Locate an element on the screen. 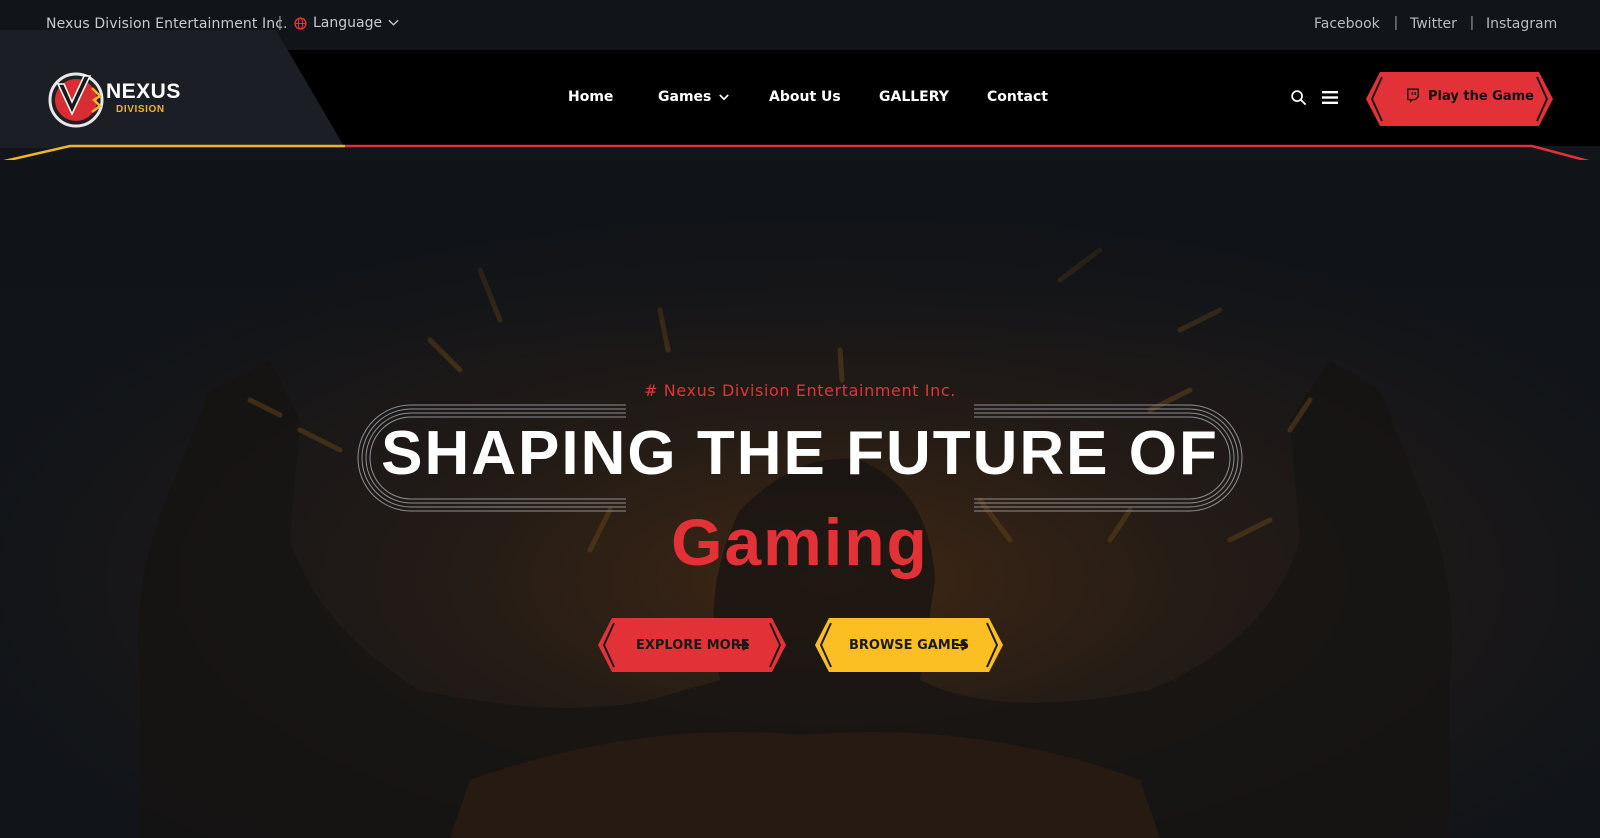  nav-contact: Contact is located at coordinates (1017, 97).